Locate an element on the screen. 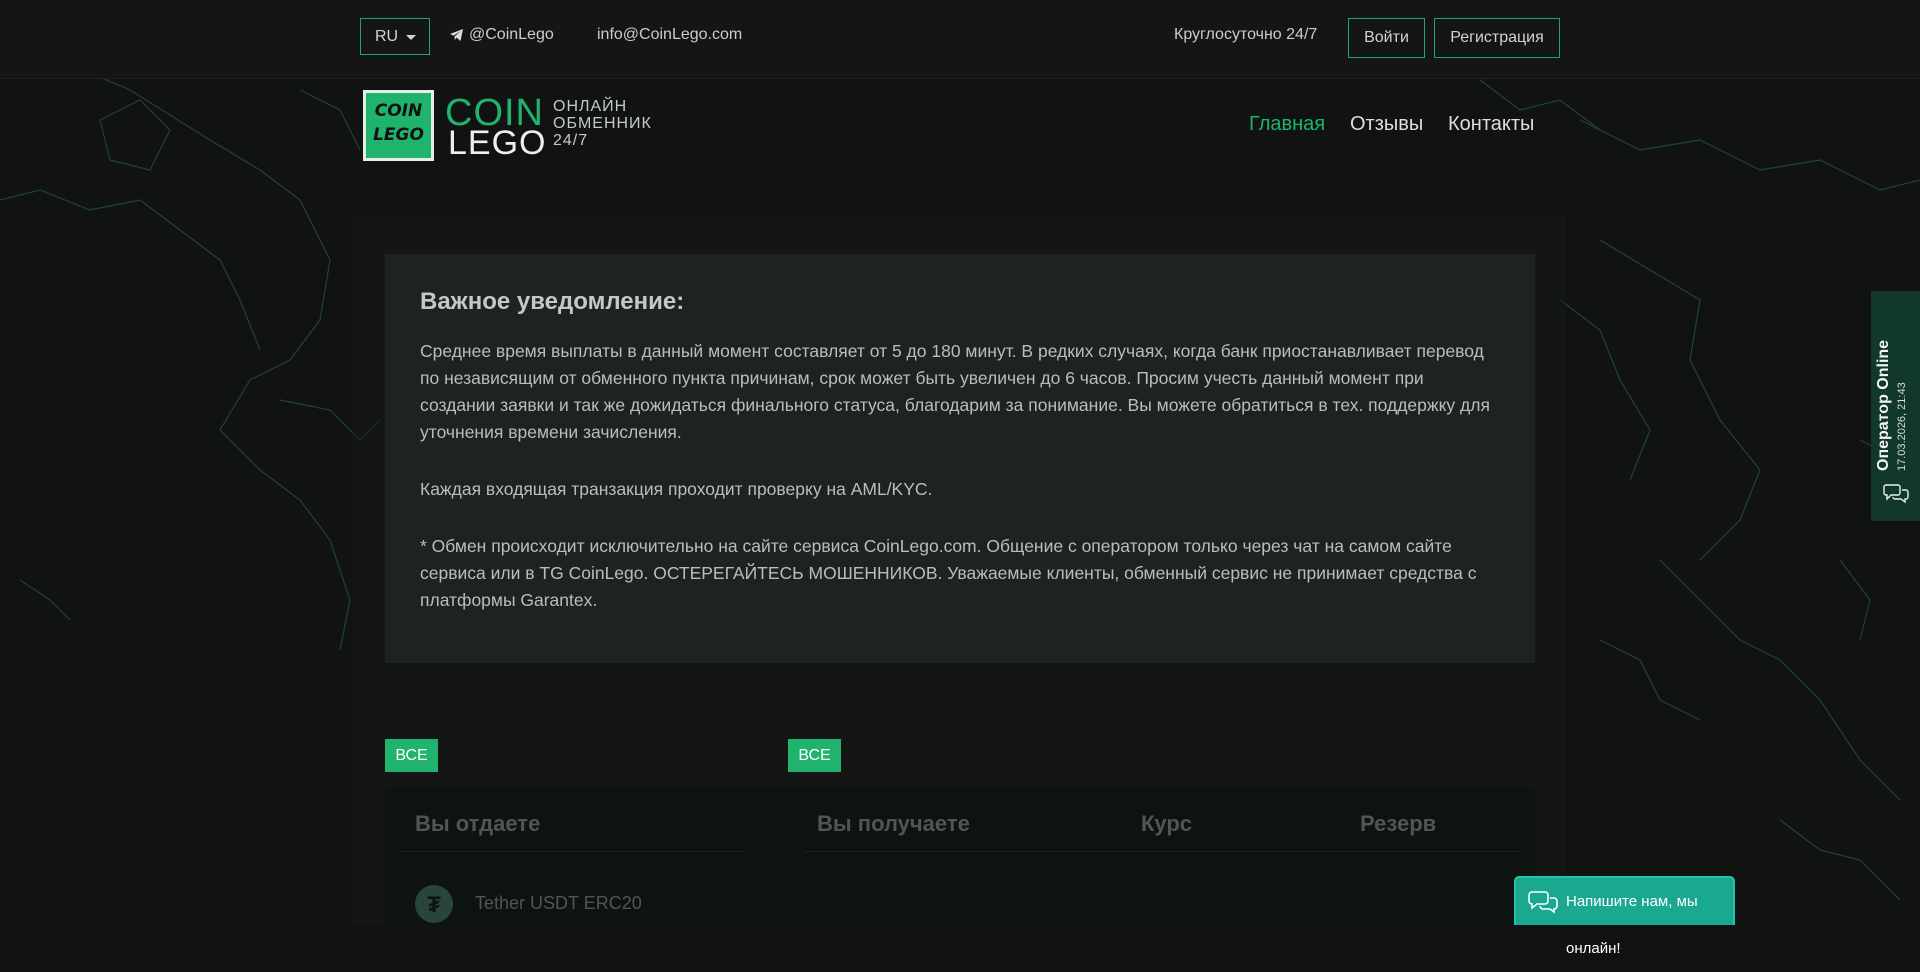  column-give: Вы отдаете is located at coordinates (478, 823).